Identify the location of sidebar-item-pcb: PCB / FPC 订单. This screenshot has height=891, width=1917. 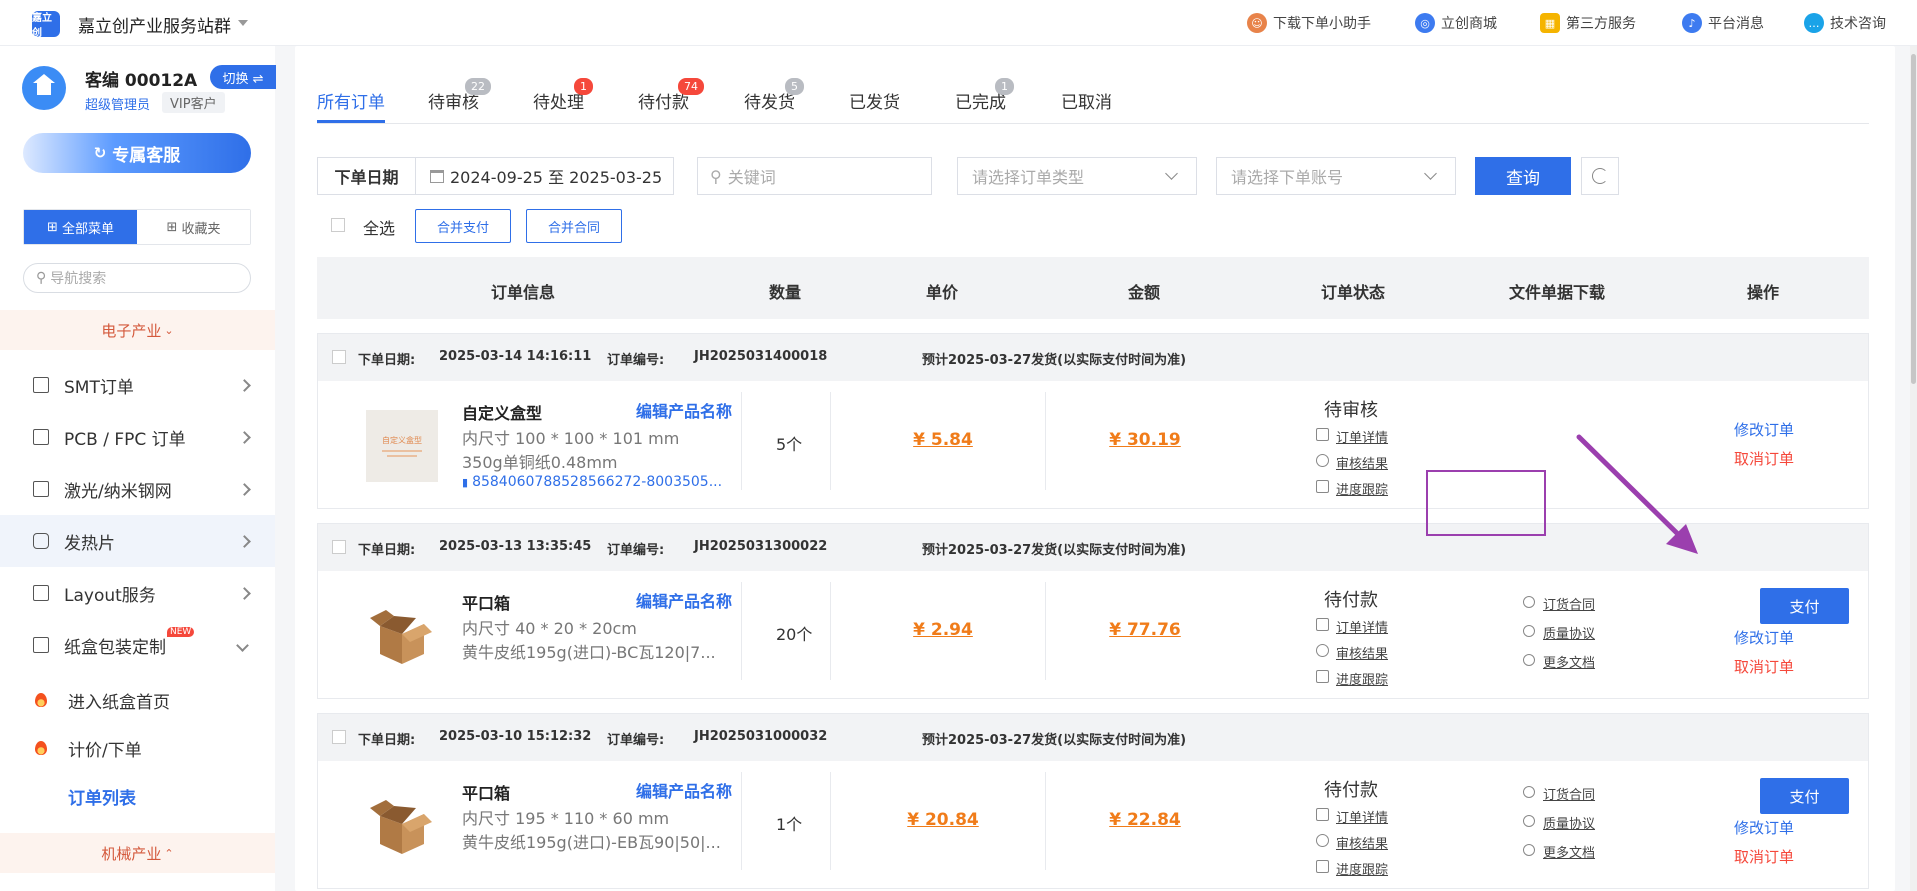
(137, 437).